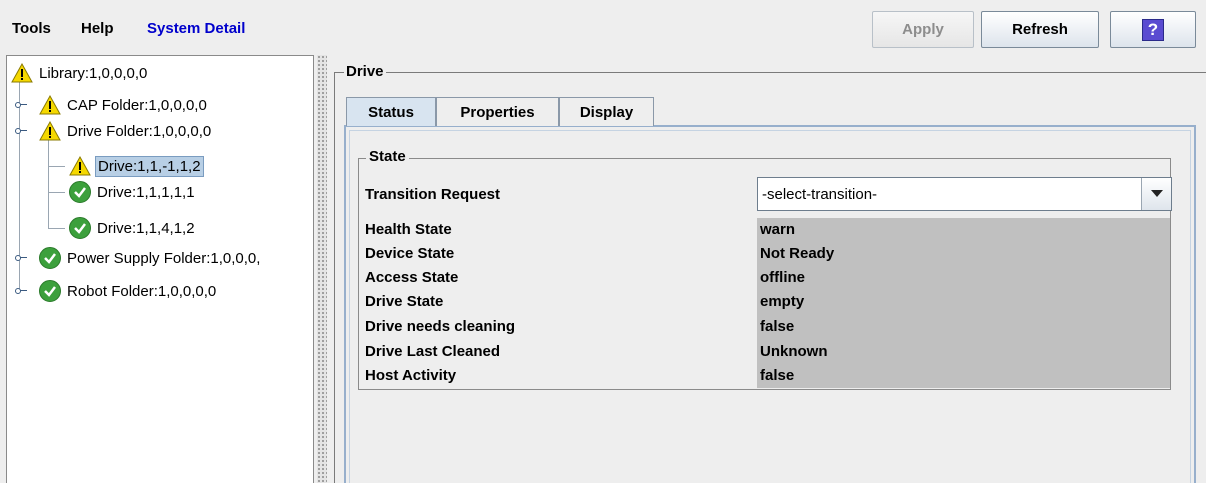 This screenshot has width=1206, height=483. Describe the element at coordinates (97, 28) in the screenshot. I see `menu-help: Help` at that location.